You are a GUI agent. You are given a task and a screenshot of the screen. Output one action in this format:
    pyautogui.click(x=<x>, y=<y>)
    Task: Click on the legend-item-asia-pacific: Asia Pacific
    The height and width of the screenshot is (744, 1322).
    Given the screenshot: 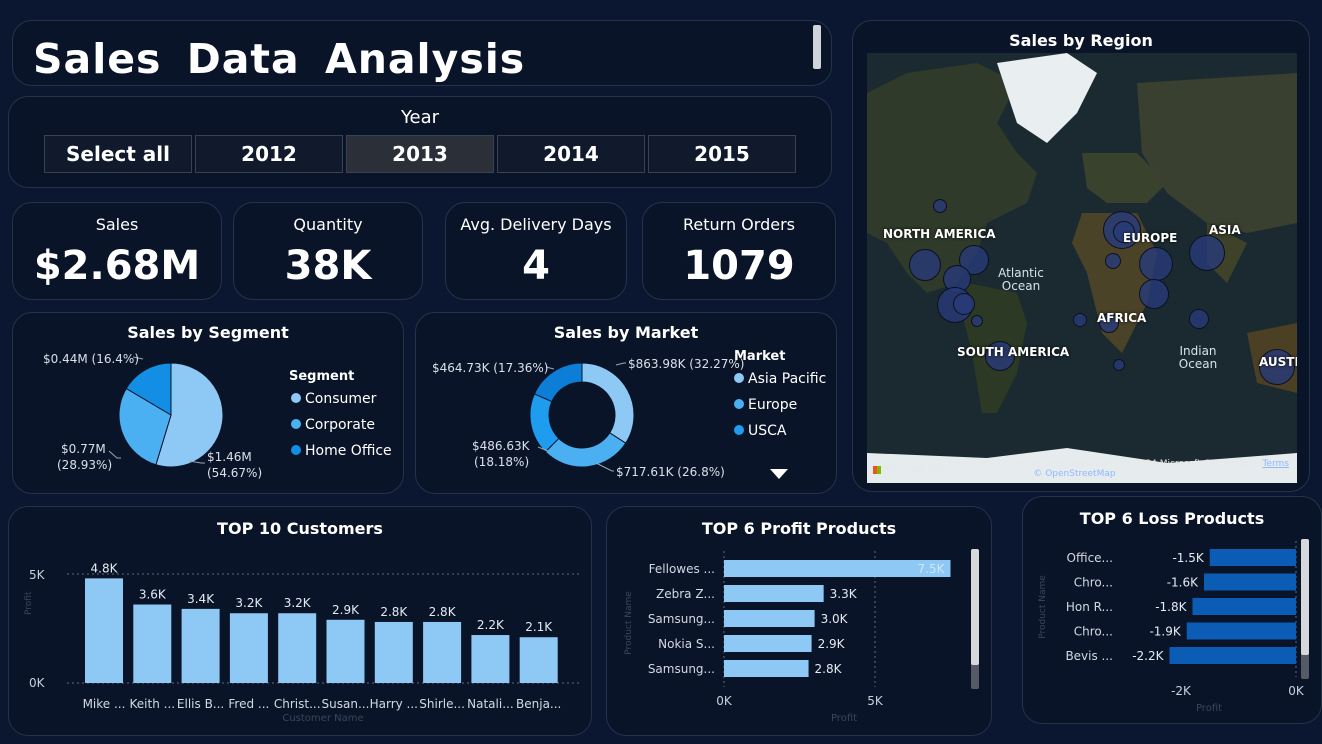 What is the action you would take?
    pyautogui.click(x=780, y=379)
    